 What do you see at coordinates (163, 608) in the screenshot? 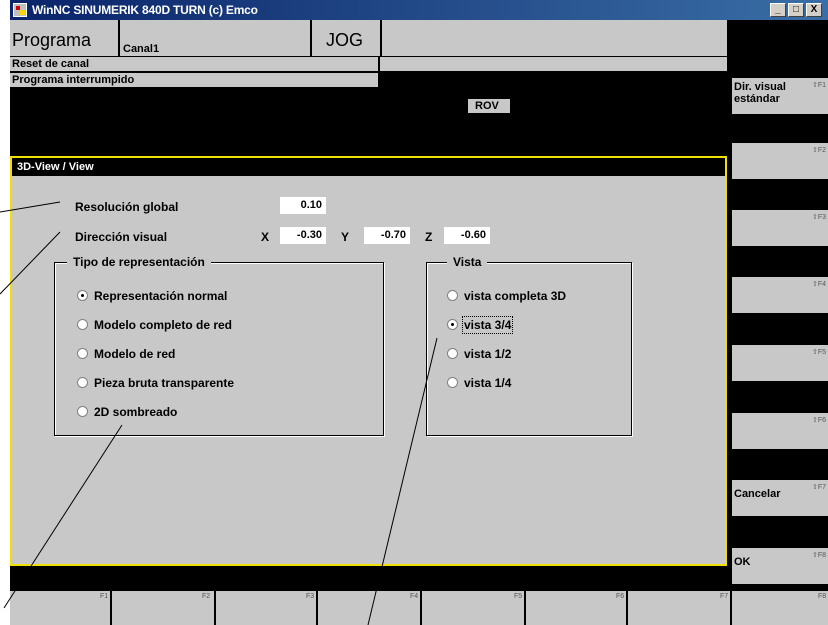
I see `bottom-softkey-2: F2` at bounding box center [163, 608].